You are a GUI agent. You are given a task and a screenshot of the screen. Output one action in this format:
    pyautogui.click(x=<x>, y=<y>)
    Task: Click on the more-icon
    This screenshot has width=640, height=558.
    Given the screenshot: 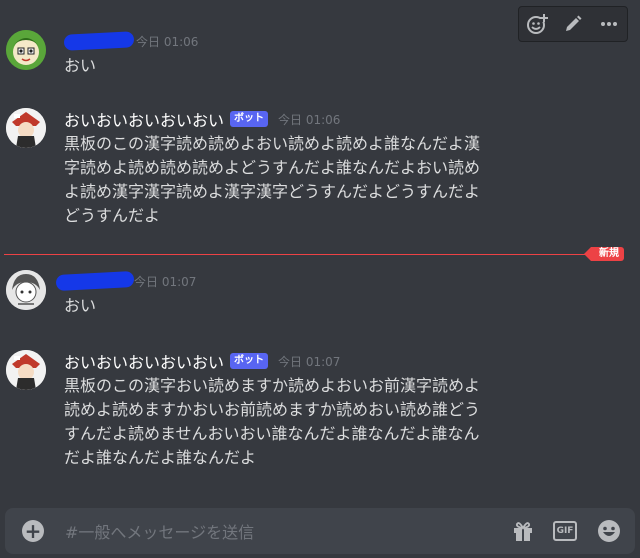 What is the action you would take?
    pyautogui.click(x=609, y=24)
    